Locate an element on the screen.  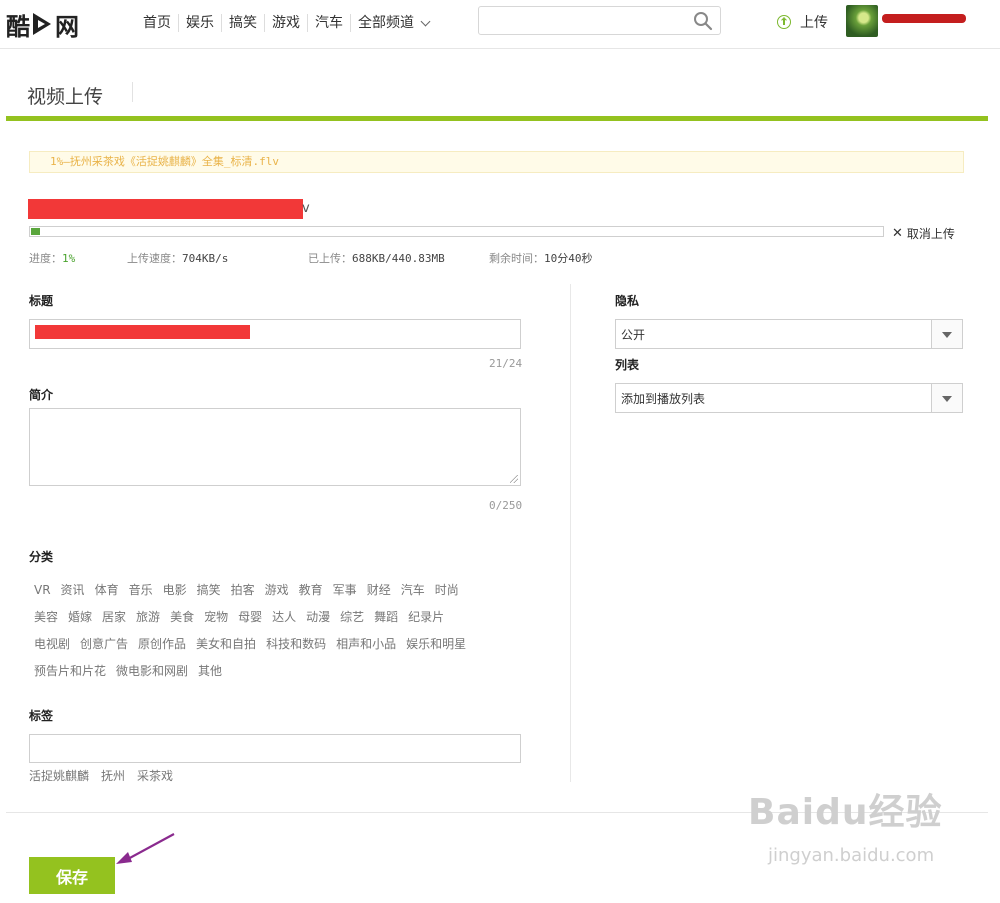
category-item: 音乐 is located at coordinates (141, 589).